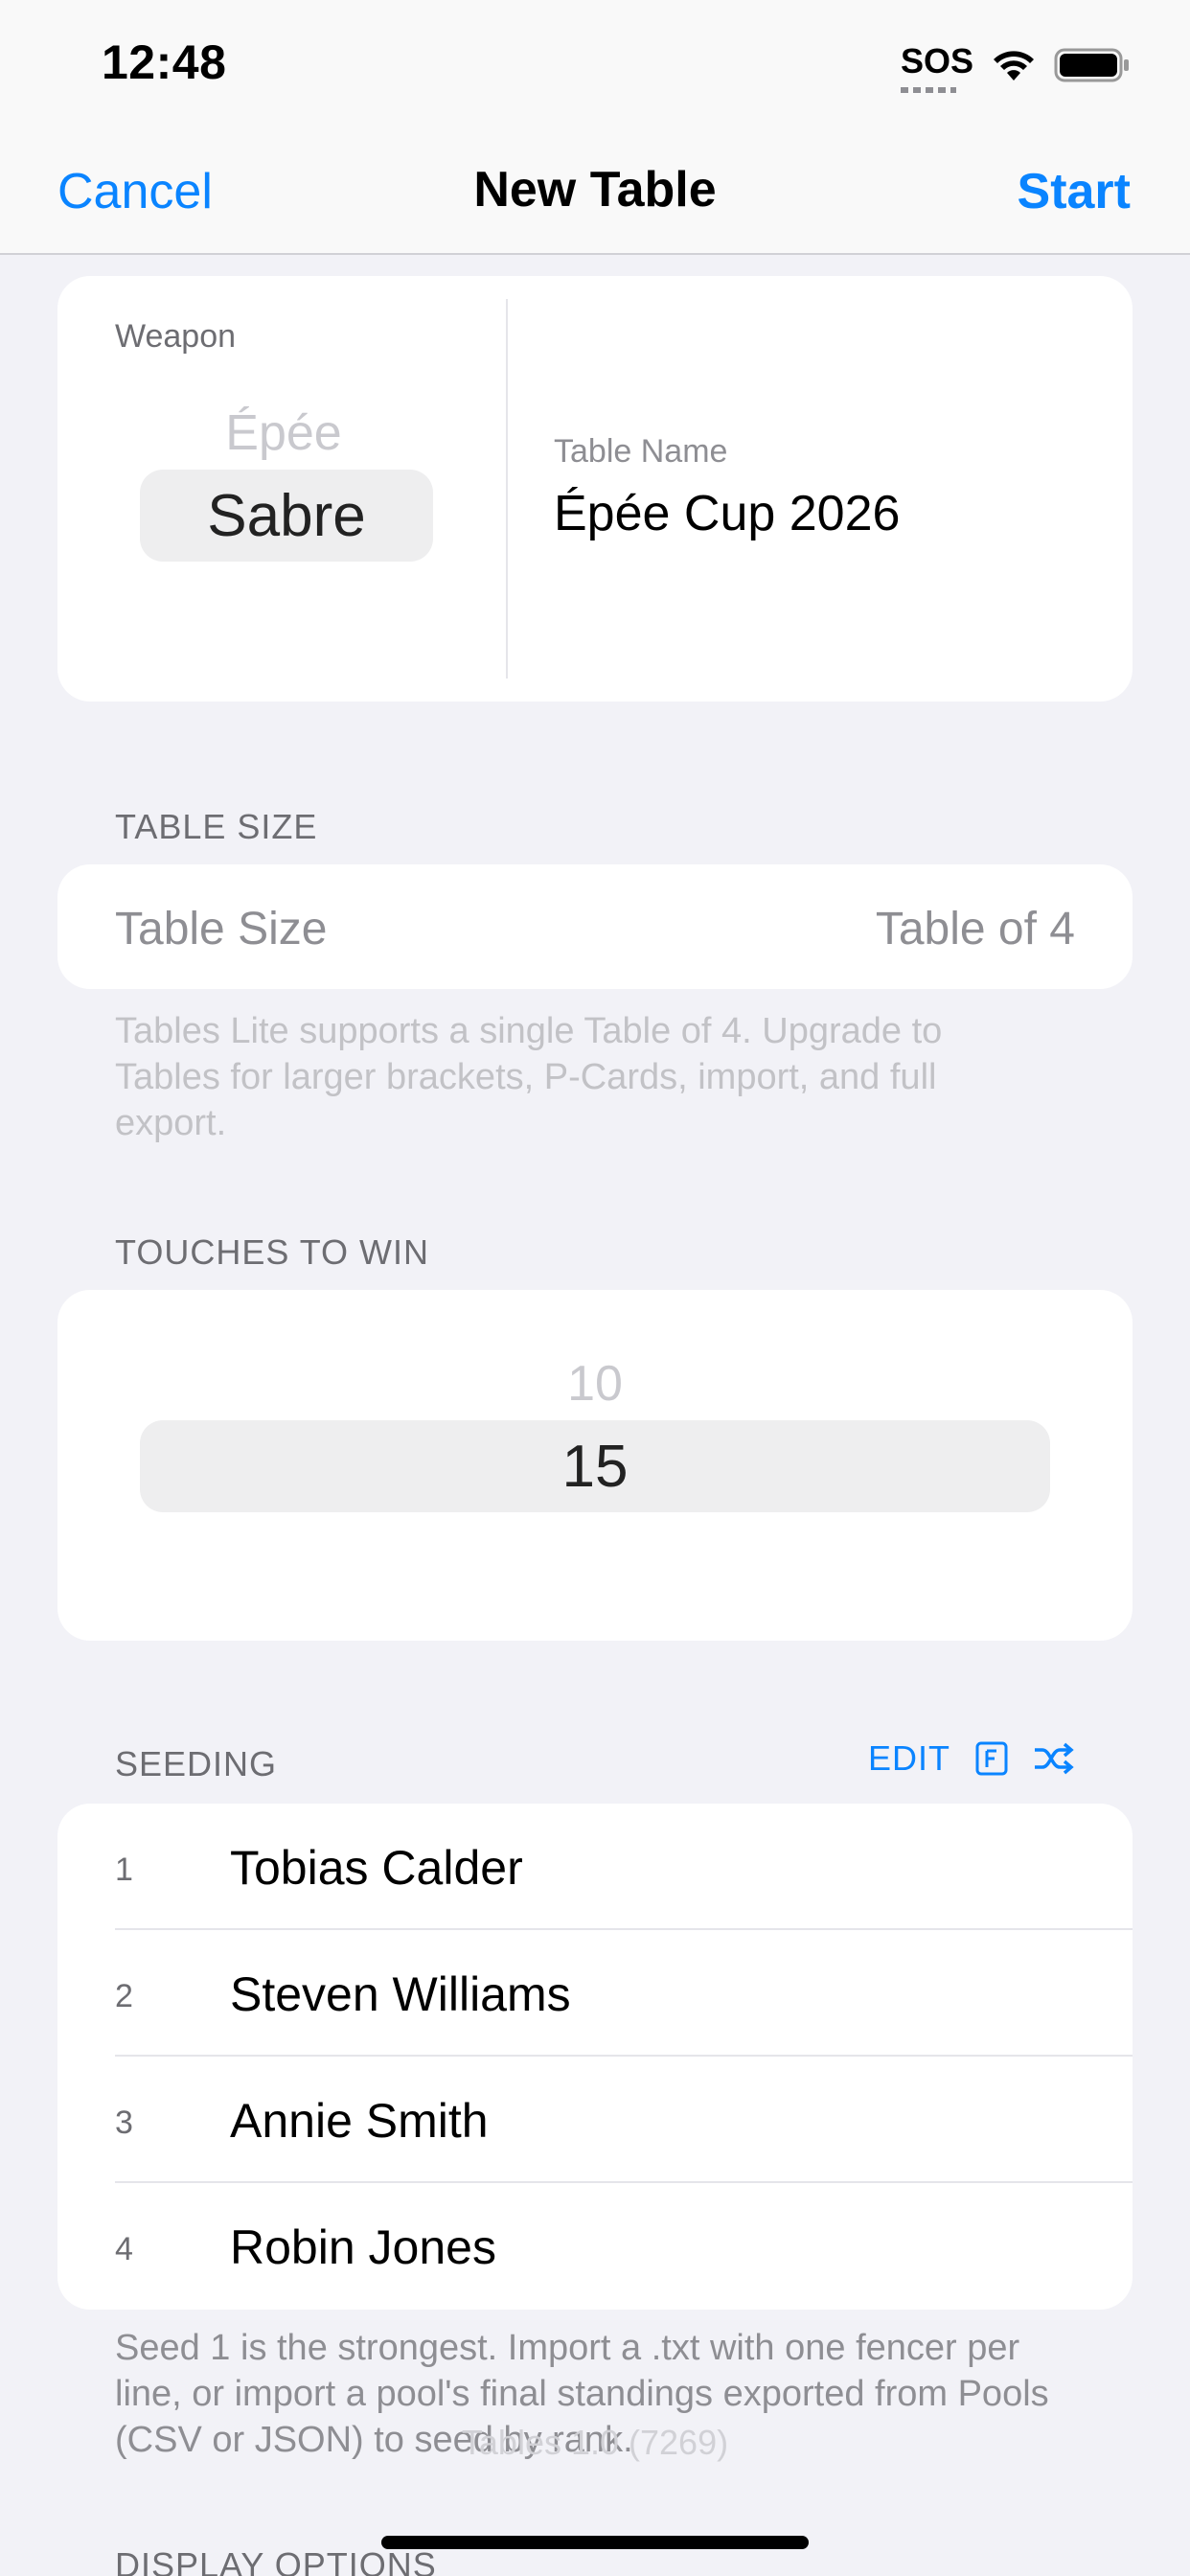 The image size is (1190, 2576). I want to click on weapon-picker-selected: Sabre, so click(287, 516).